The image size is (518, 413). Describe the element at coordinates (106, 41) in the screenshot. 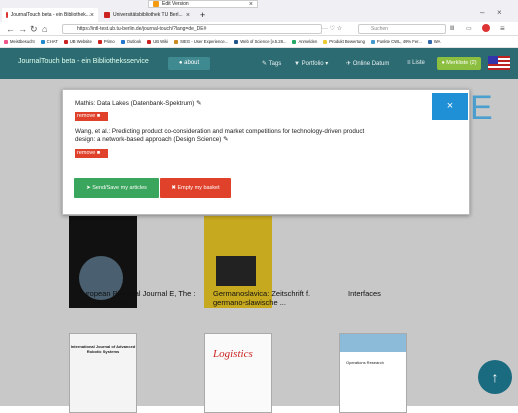

I see `bookmark-item: Primo` at that location.